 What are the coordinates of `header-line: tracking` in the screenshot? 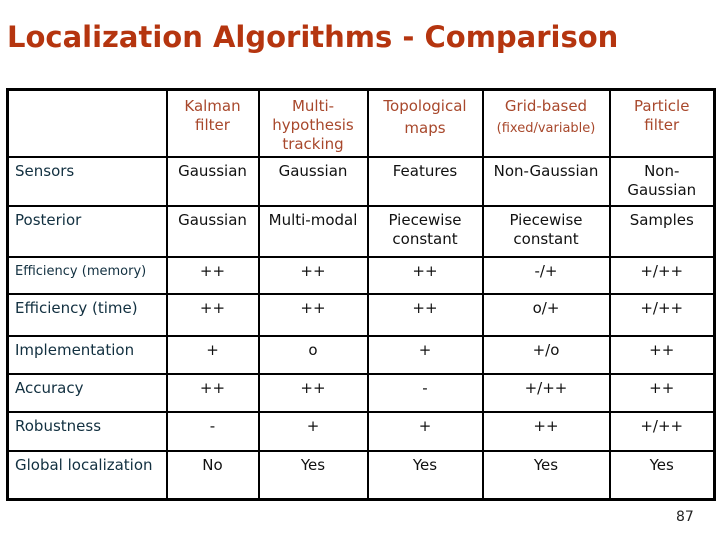 It's located at (313, 144).